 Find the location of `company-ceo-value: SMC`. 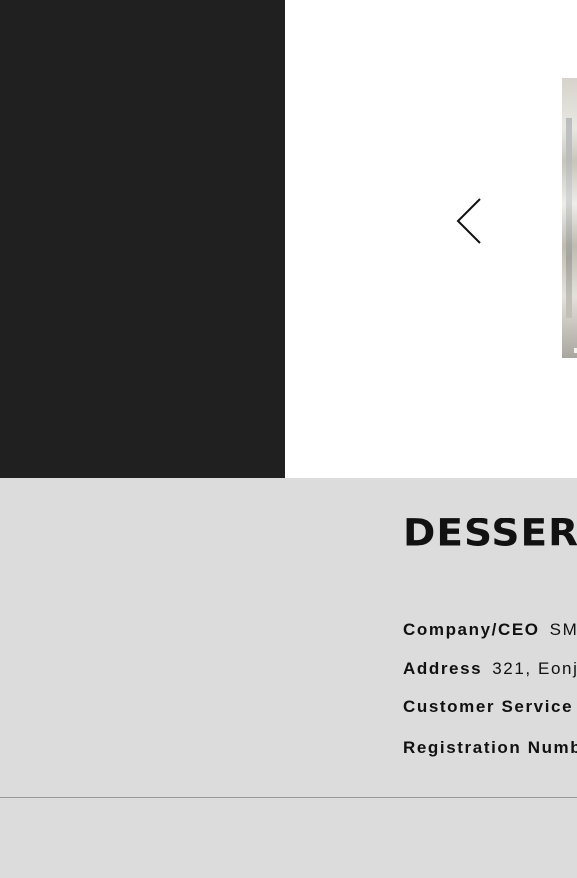

company-ceo-value: SMC is located at coordinates (563, 629).